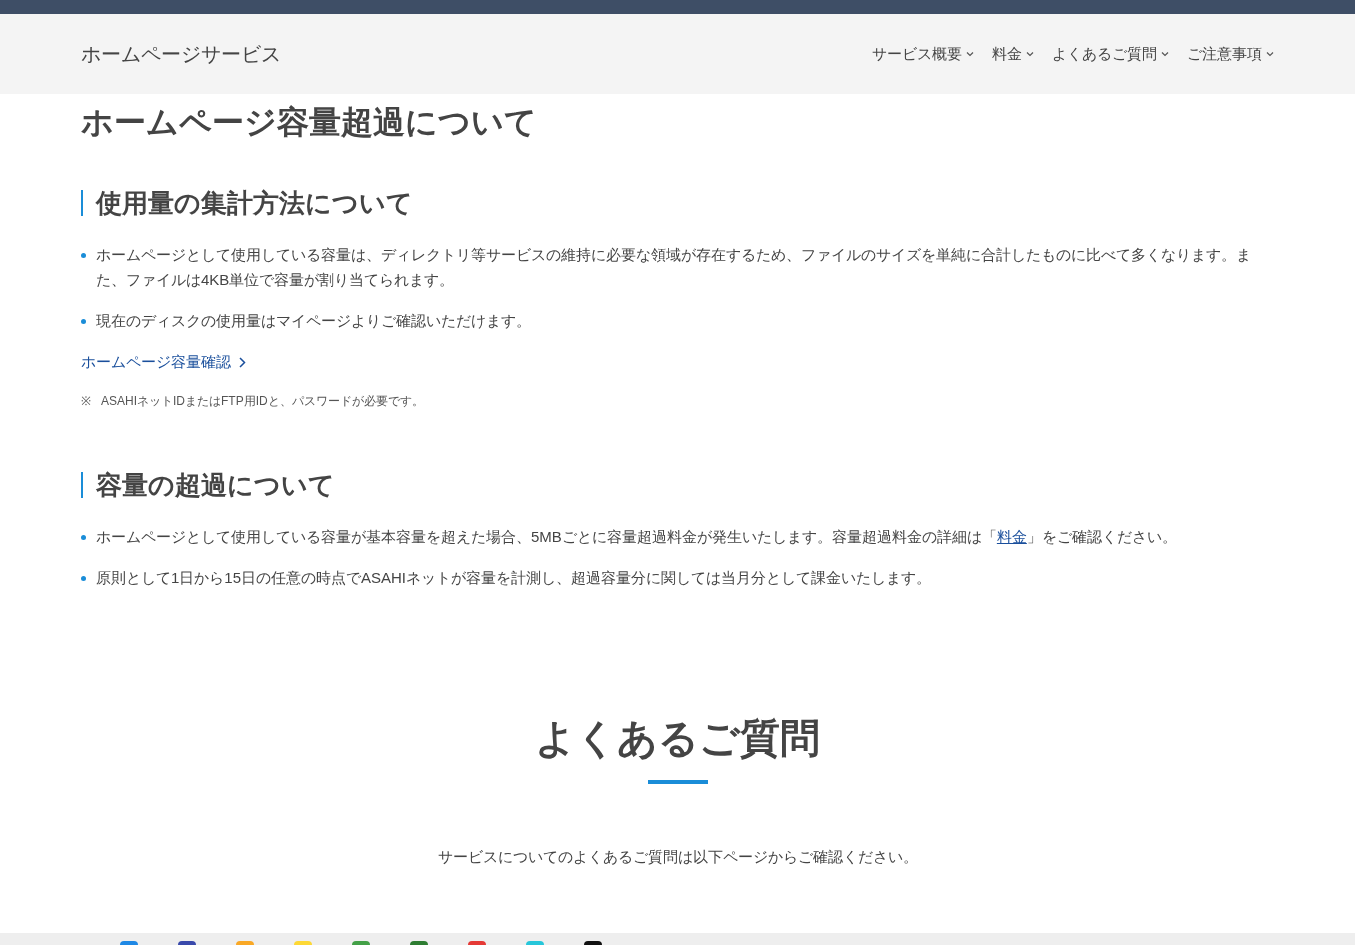  What do you see at coordinates (313, 321) in the screenshot?
I see `bullet-text: 現在のディスクの使用量はマイページよりご確認いただけます。` at bounding box center [313, 321].